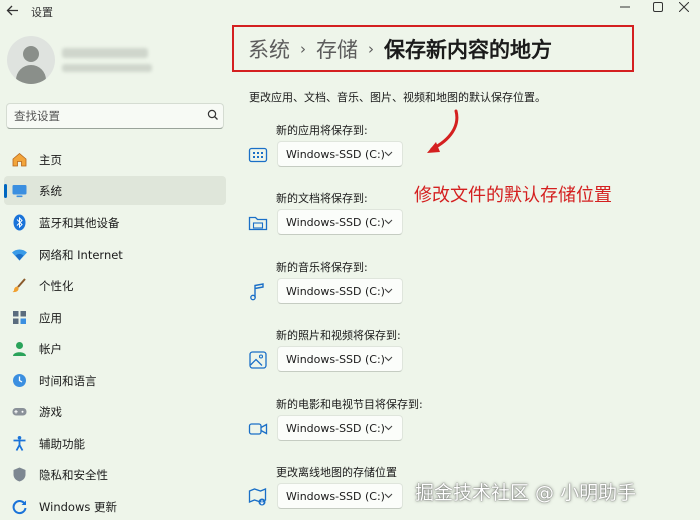 This screenshot has height=520, width=700. What do you see at coordinates (468, 49) in the screenshot?
I see `page-title: 保存新内容的地方` at bounding box center [468, 49].